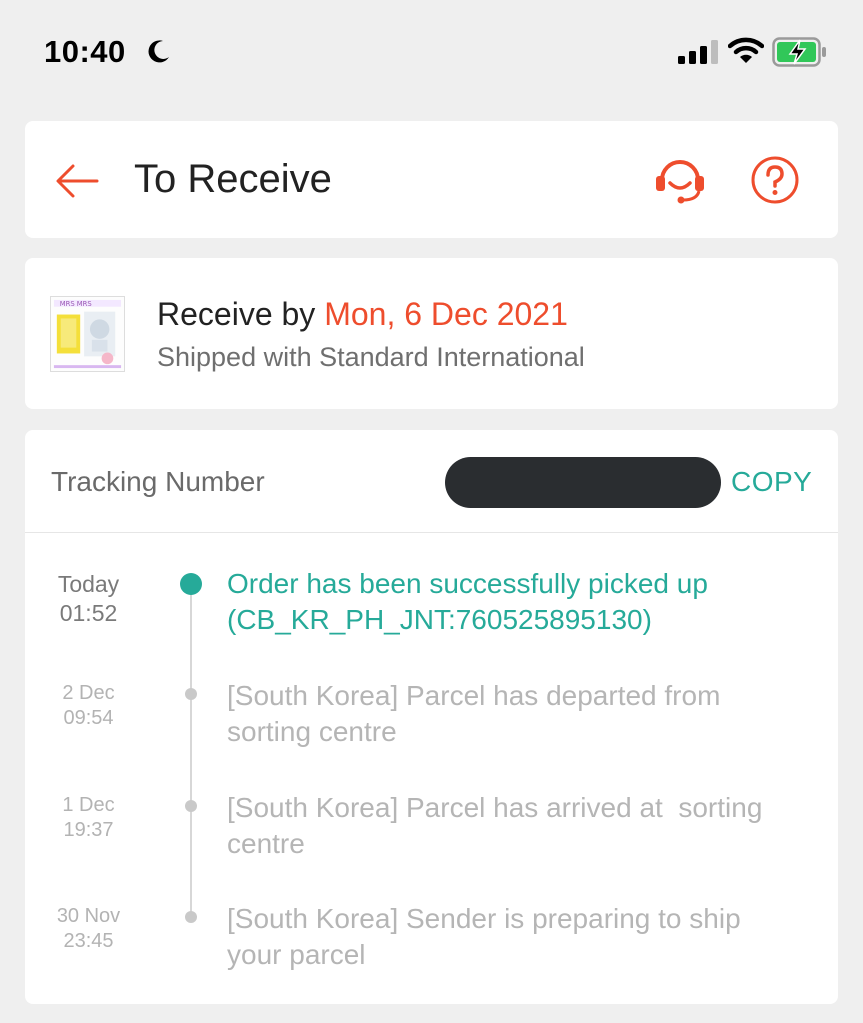 This screenshot has height=1023, width=863. Describe the element at coordinates (158, 51) in the screenshot. I see `moon-icon` at that location.